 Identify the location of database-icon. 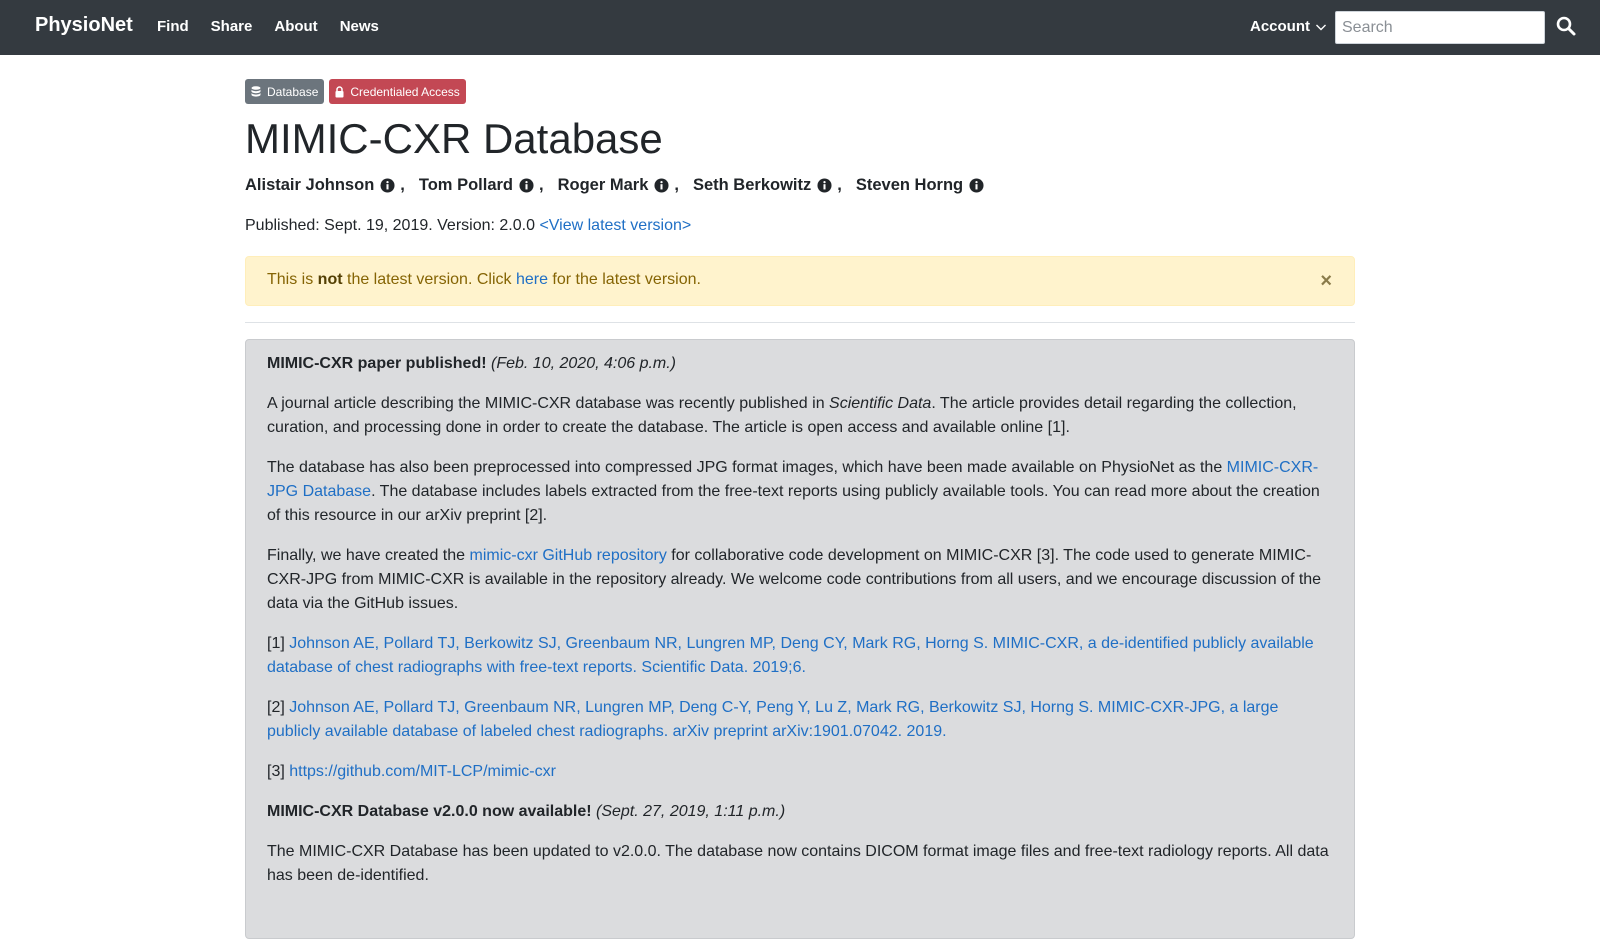
(256, 91).